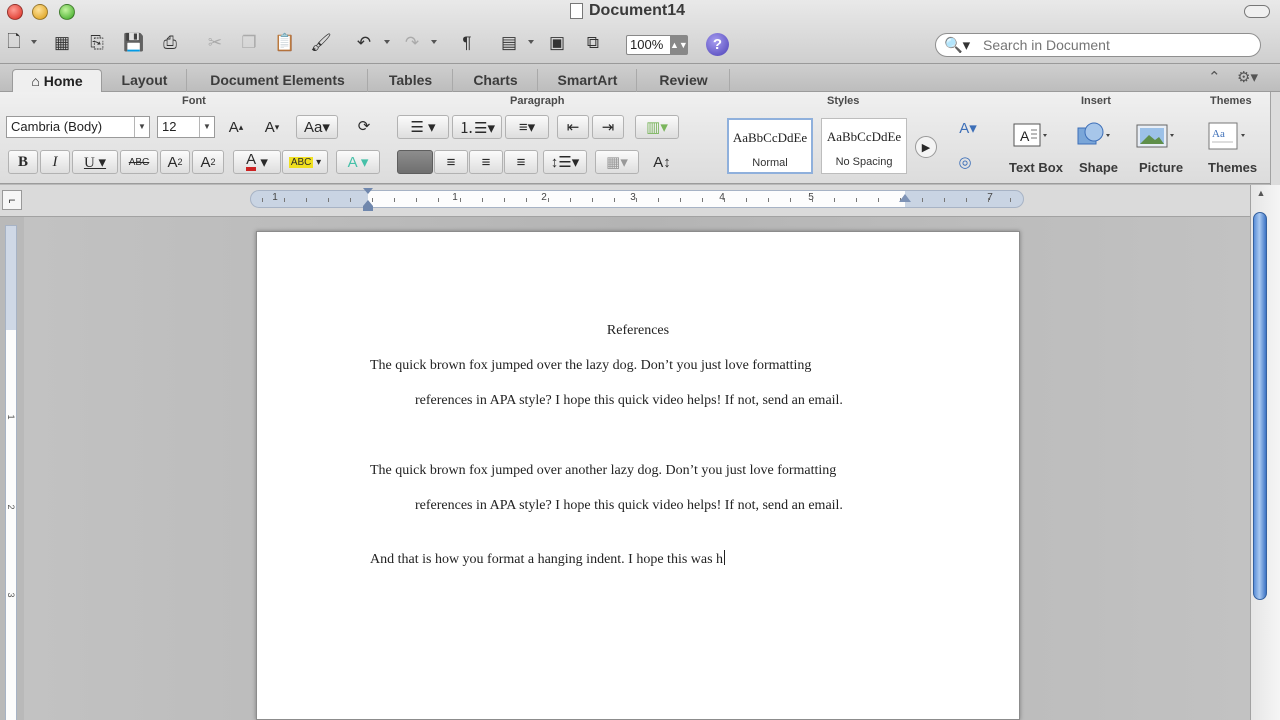 The height and width of the screenshot is (720, 1280). What do you see at coordinates (679, 45) in the screenshot?
I see `zoom-dropdown-icon: ▲▼` at bounding box center [679, 45].